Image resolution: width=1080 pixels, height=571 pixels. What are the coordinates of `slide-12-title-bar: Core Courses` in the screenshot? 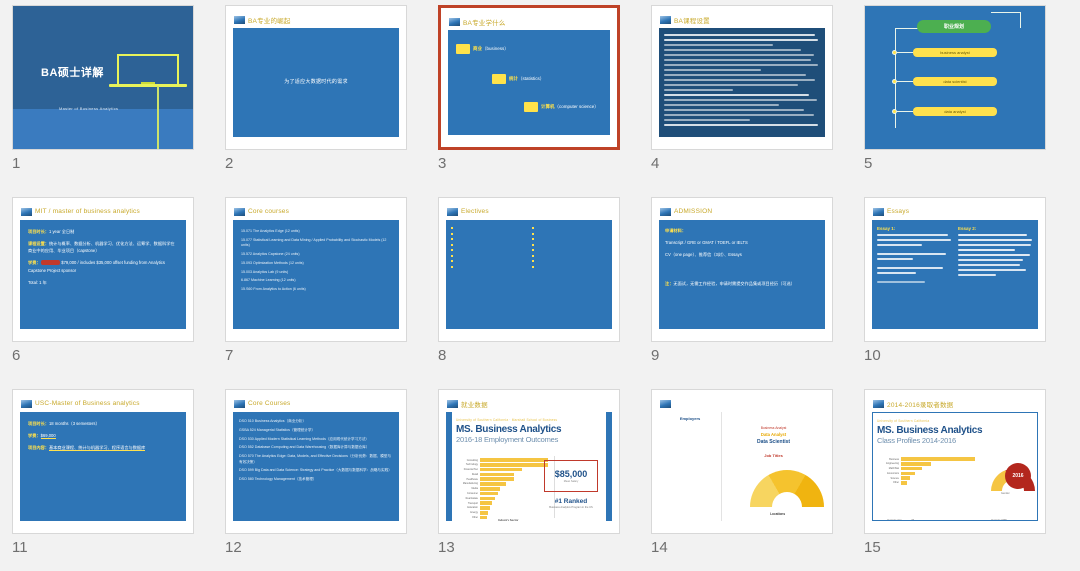 It's located at (317, 403).